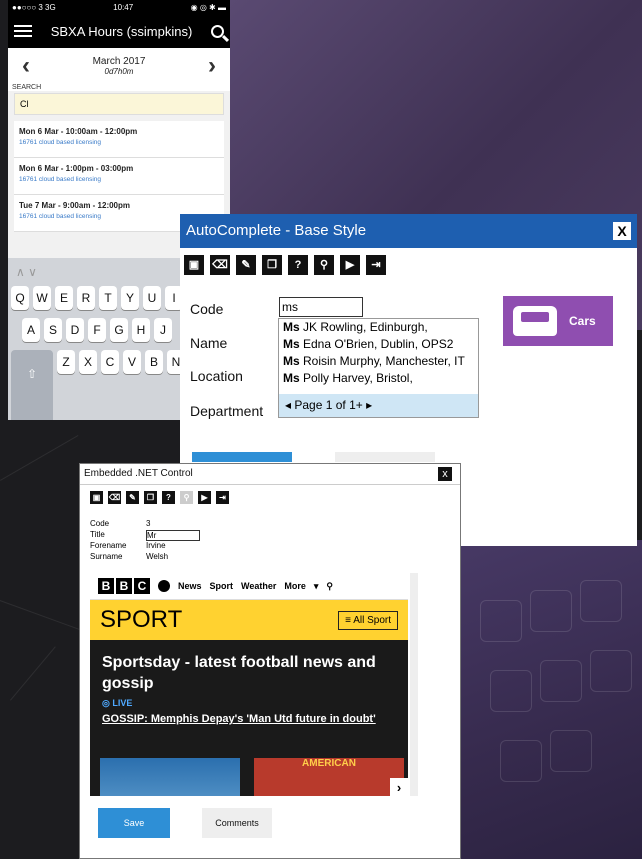  What do you see at coordinates (20, 298) in the screenshot?
I see `key: Q` at bounding box center [20, 298].